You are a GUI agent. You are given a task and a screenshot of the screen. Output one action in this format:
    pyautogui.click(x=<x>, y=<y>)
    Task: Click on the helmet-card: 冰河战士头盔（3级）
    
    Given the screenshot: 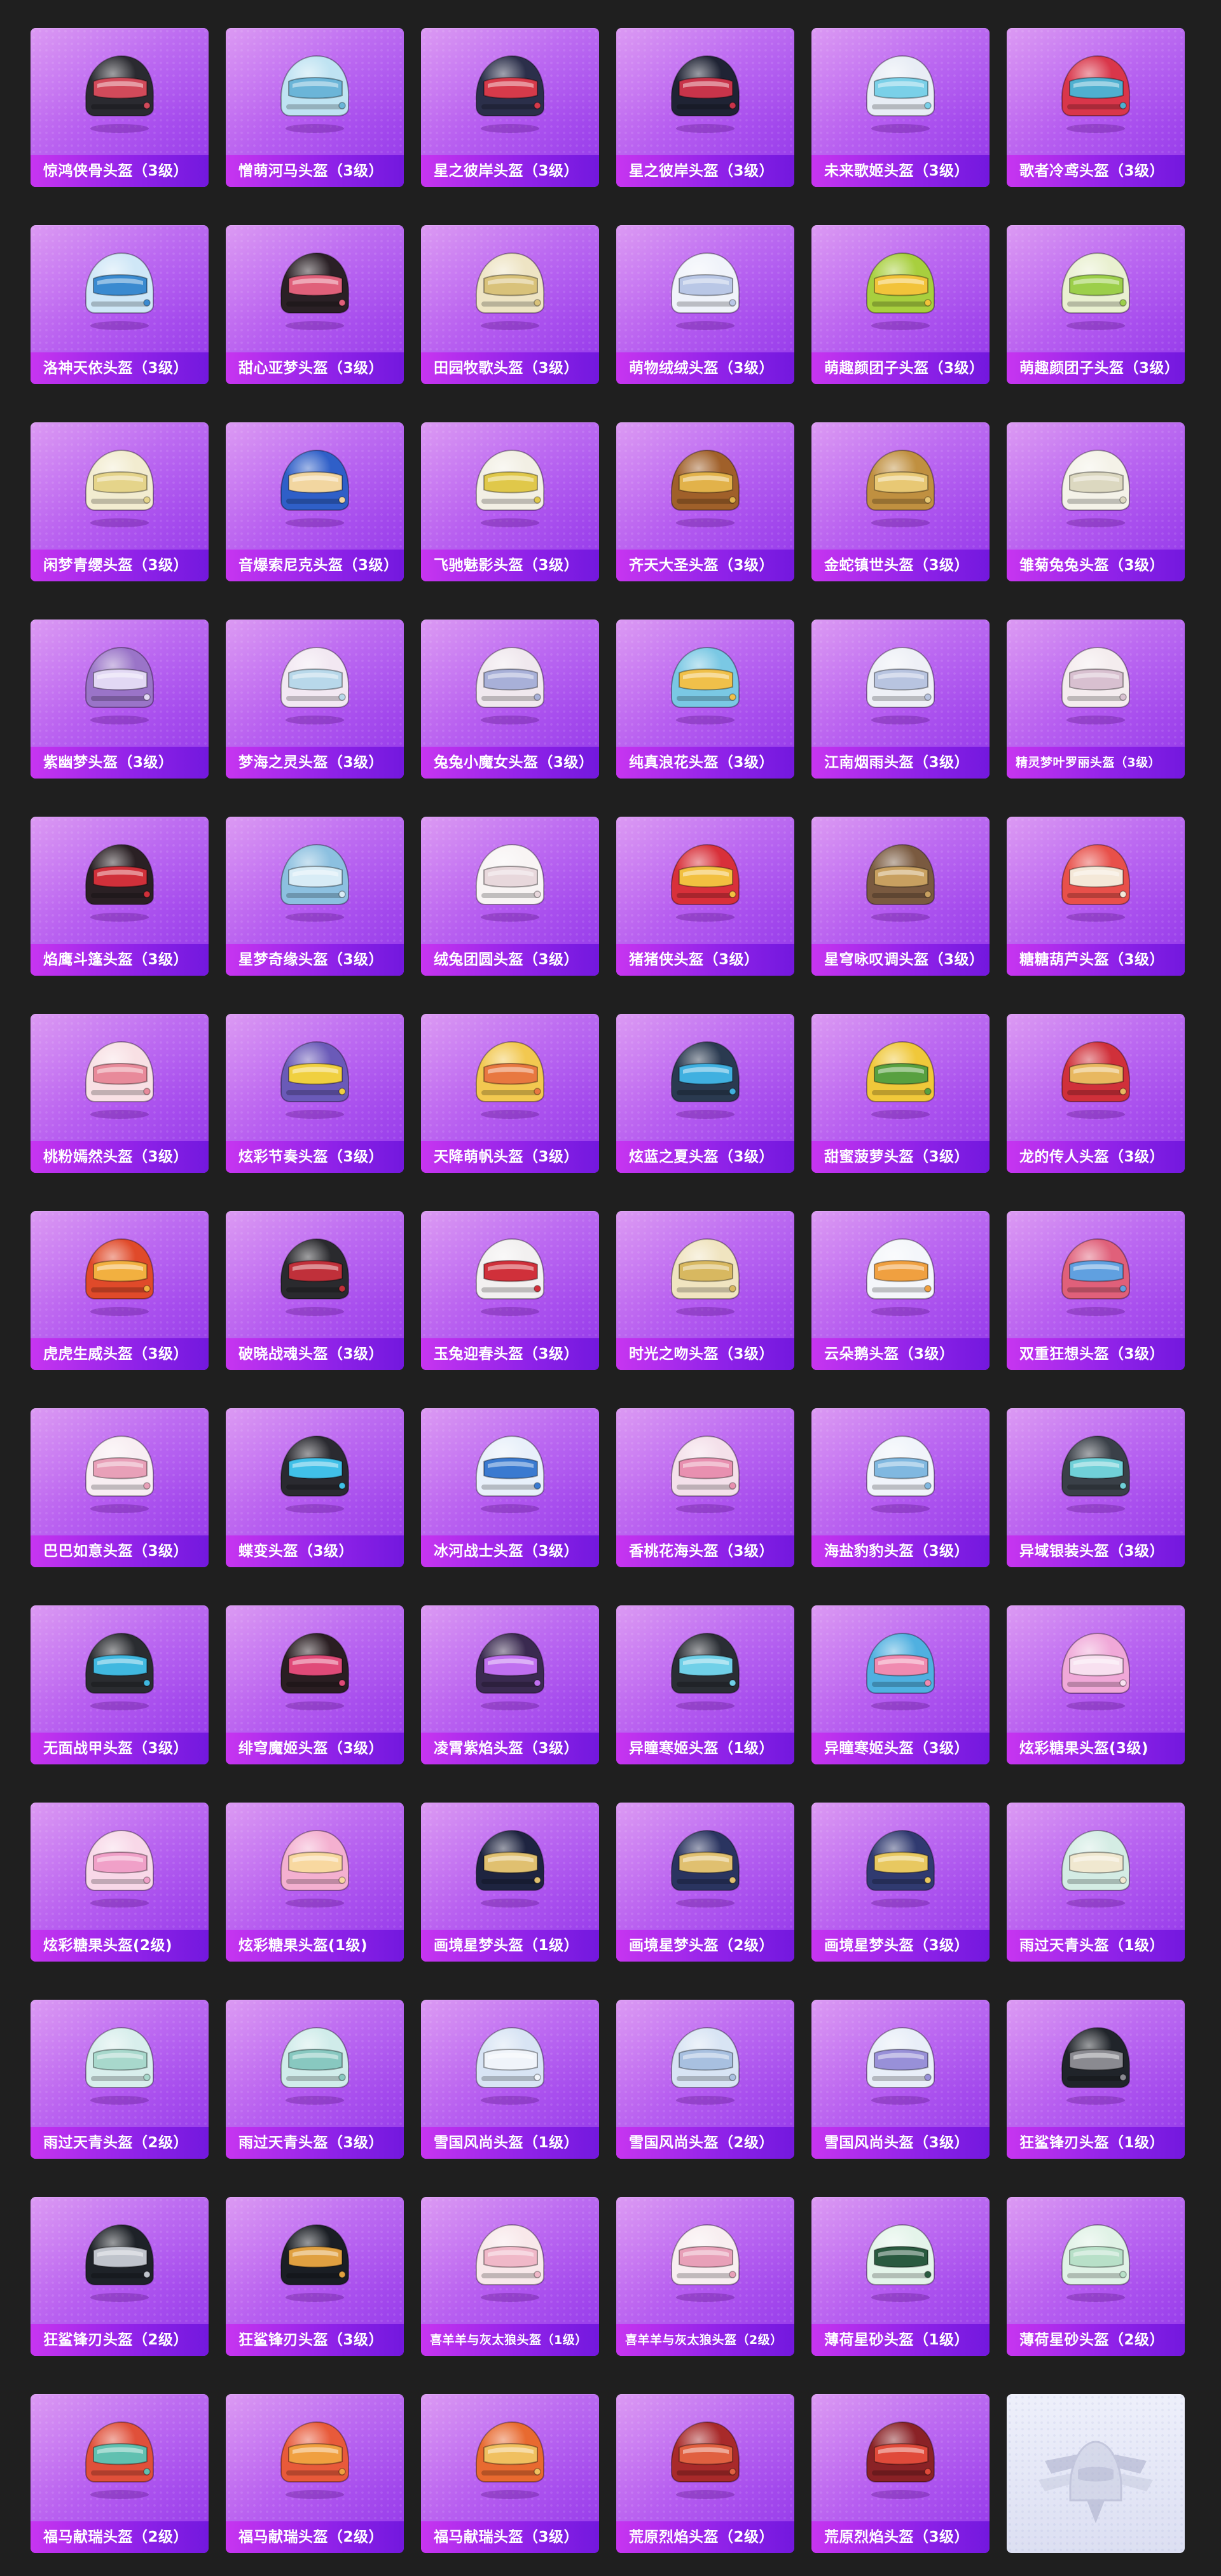 What is the action you would take?
    pyautogui.click(x=510, y=1487)
    